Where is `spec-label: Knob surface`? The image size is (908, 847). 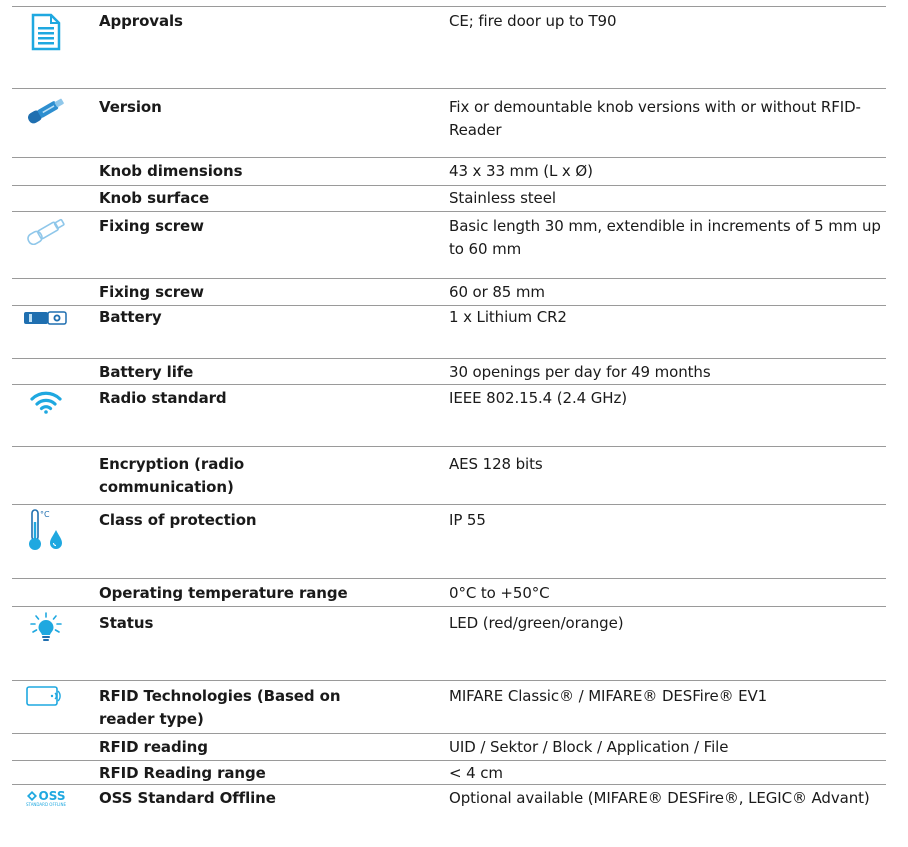 spec-label: Knob surface is located at coordinates (154, 198).